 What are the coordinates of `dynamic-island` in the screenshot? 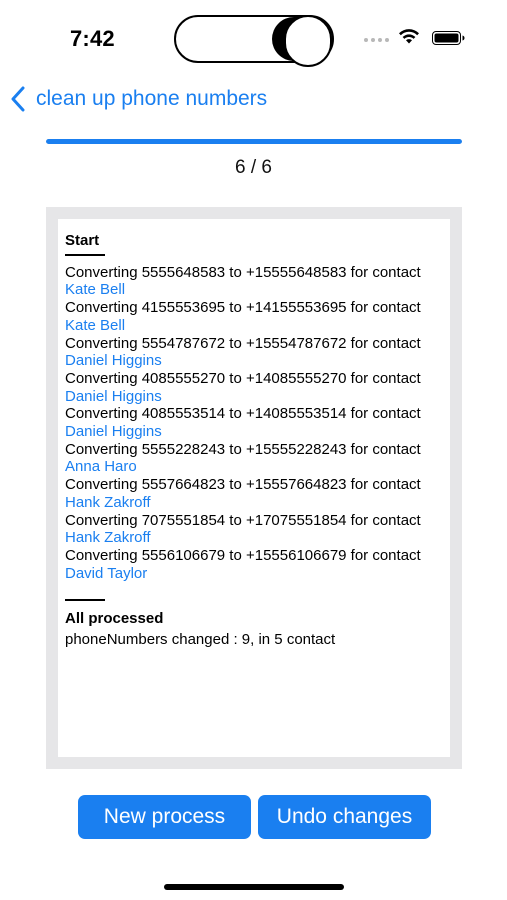 It's located at (254, 41).